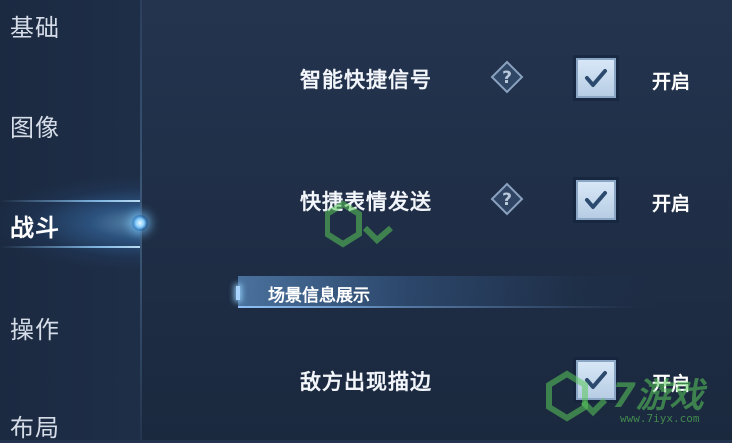 The height and width of the screenshot is (443, 732). Describe the element at coordinates (366, 80) in the screenshot. I see `setting-label-smart-signal: 智能快捷信号` at that location.